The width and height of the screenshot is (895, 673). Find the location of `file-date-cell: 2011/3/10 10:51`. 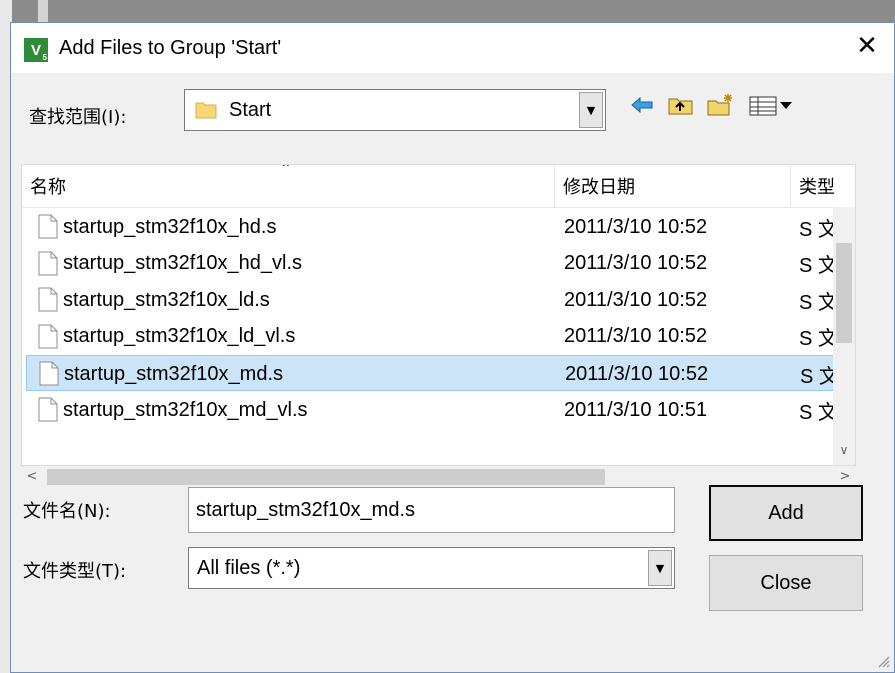

file-date-cell: 2011/3/10 10:51 is located at coordinates (636, 409).